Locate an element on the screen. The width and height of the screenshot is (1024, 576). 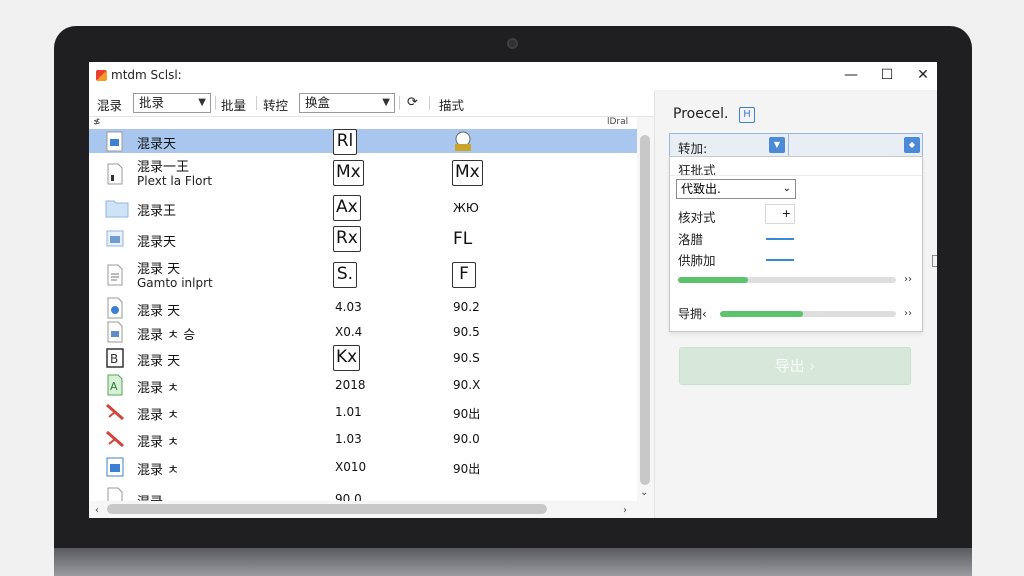
header-corner: ≰ is located at coordinates (97, 122).